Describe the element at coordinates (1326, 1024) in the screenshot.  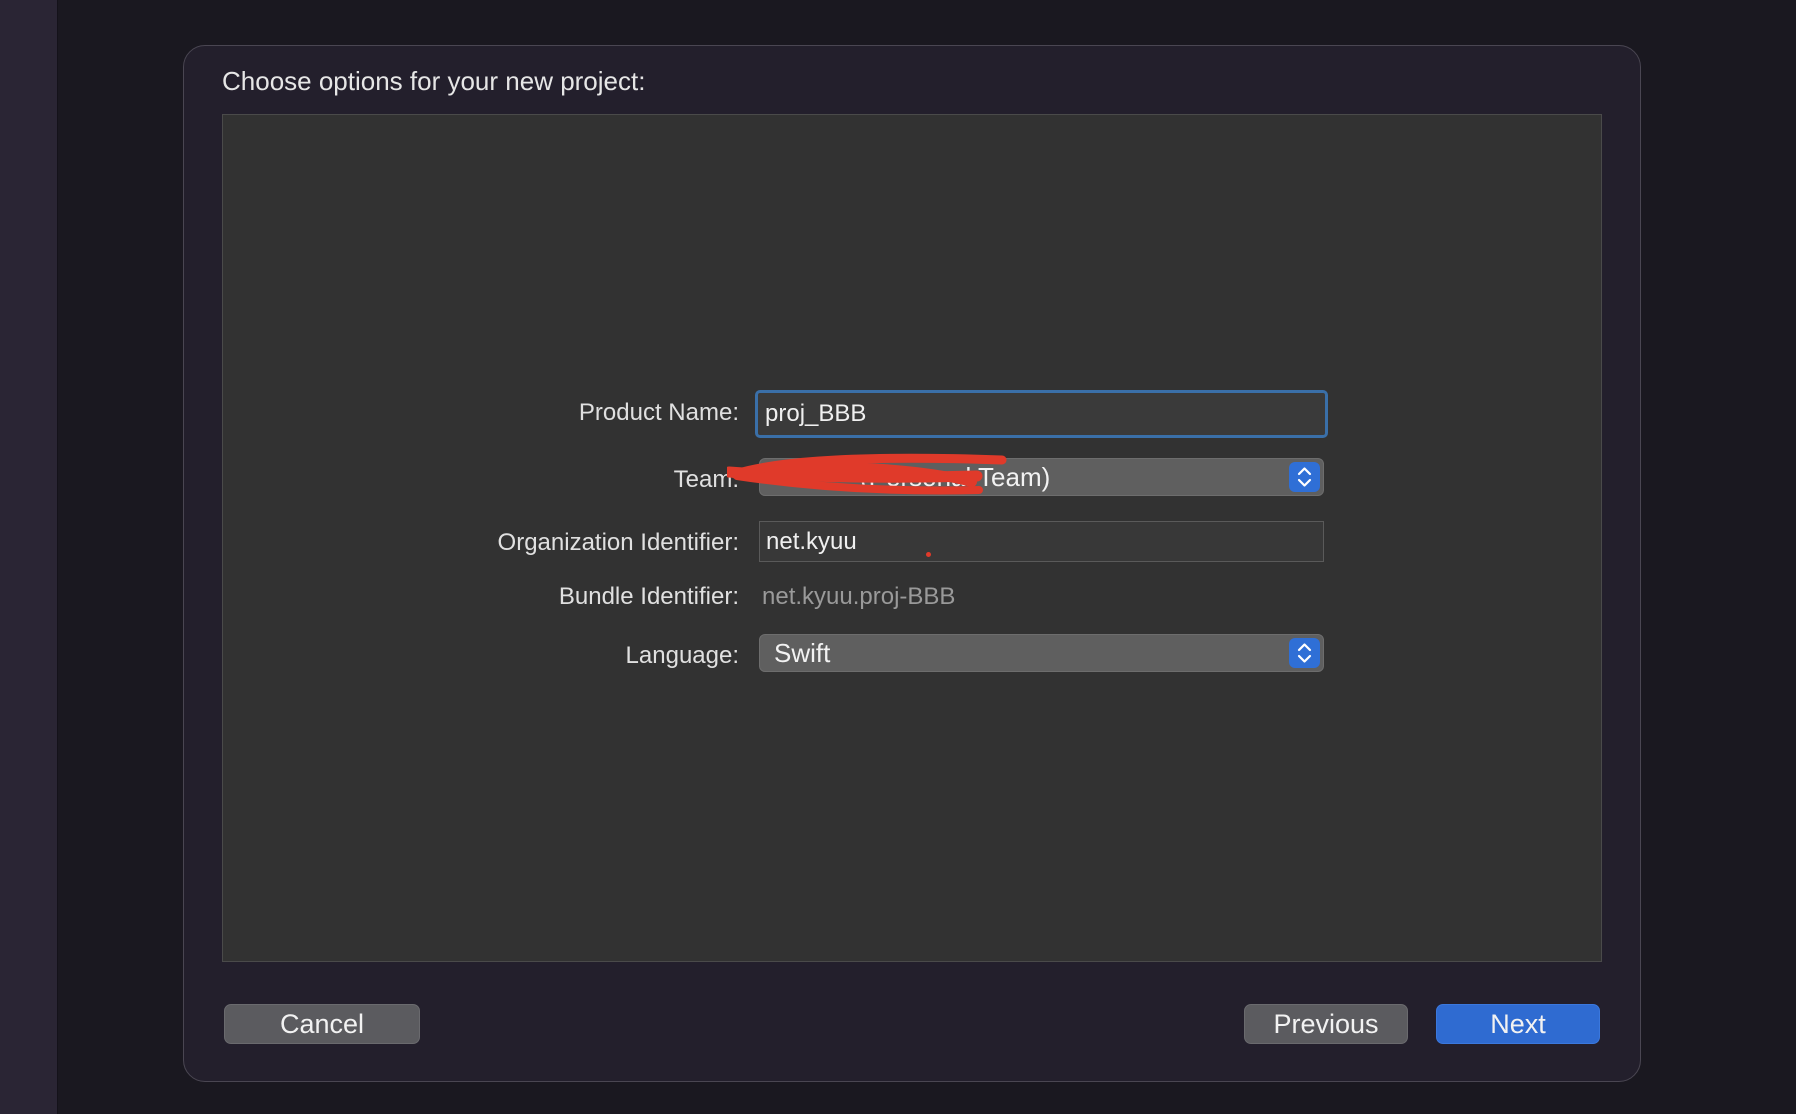
I see `previous-button: Previous` at that location.